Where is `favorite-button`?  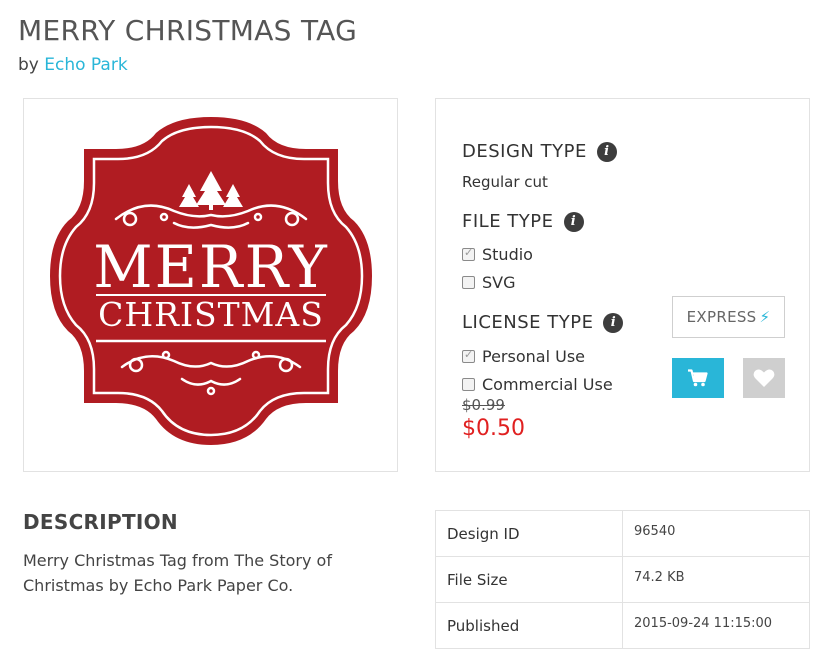
favorite-button is located at coordinates (764, 378).